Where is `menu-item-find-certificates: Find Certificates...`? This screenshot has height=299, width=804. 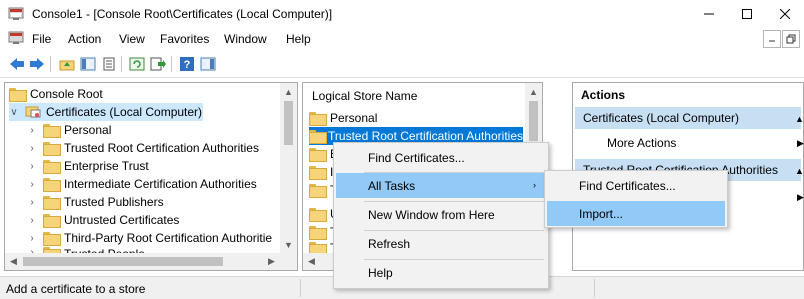
menu-item-find-certificates: Find Certificates... is located at coordinates (441, 157).